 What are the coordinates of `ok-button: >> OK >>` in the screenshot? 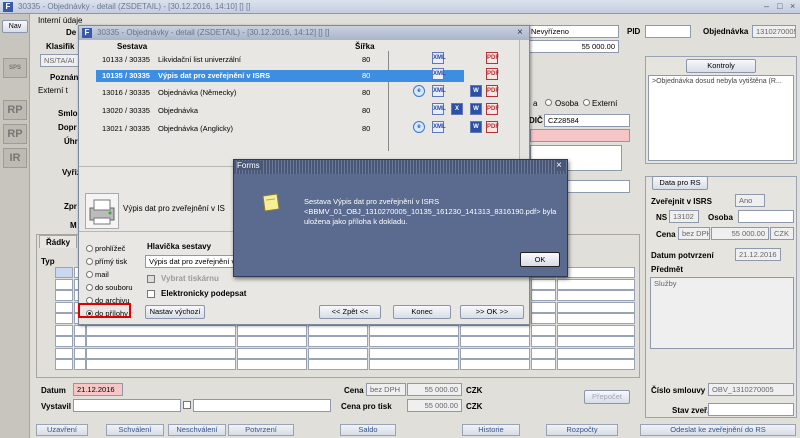 It's located at (492, 312).